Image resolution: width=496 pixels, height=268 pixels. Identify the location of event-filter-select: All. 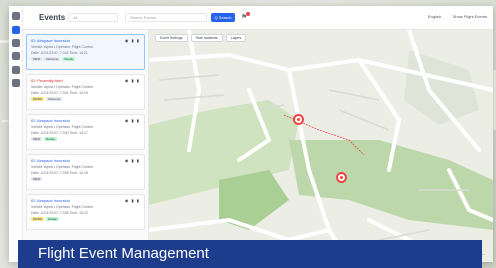
(93, 17).